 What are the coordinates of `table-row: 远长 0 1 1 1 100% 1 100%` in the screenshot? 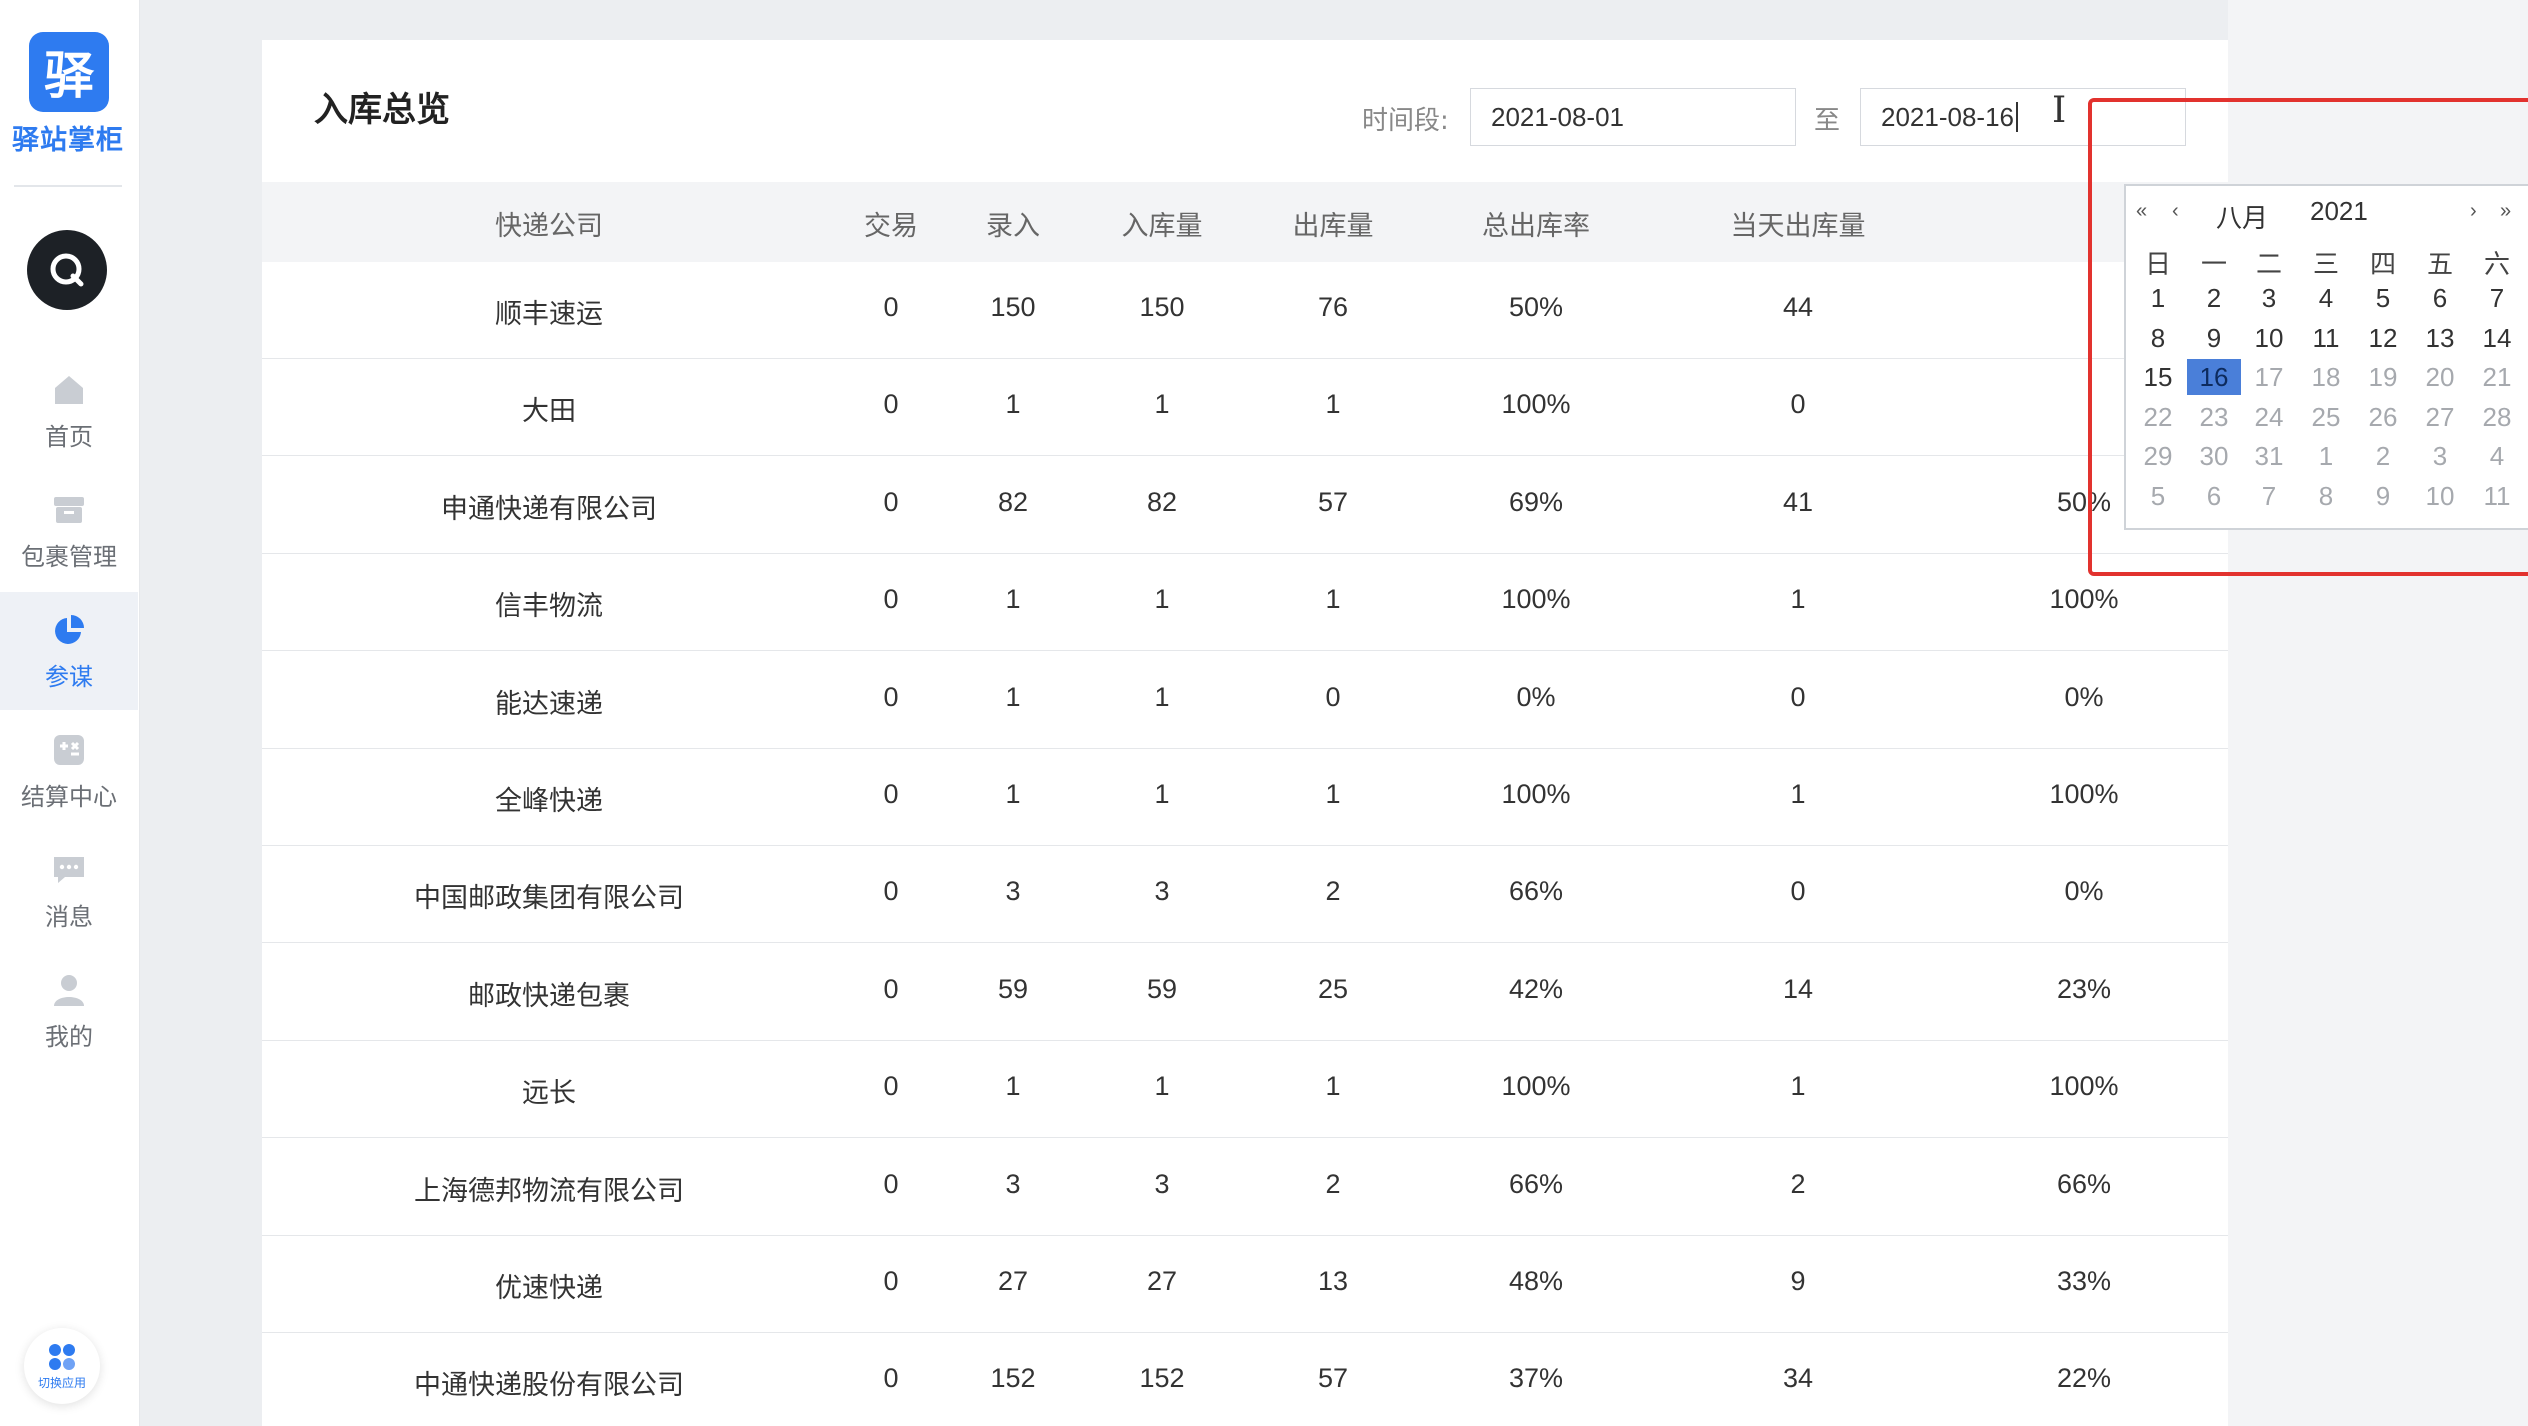 It's located at (1245, 1090).